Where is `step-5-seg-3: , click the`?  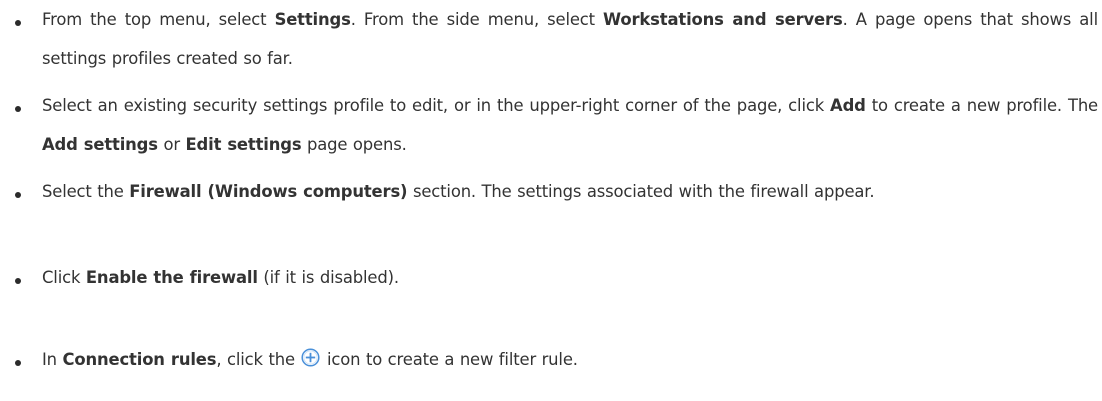 step-5-seg-3: , click the is located at coordinates (258, 359).